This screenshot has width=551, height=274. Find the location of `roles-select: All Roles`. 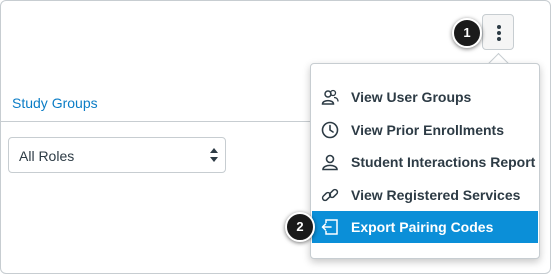

roles-select: All Roles is located at coordinates (117, 155).